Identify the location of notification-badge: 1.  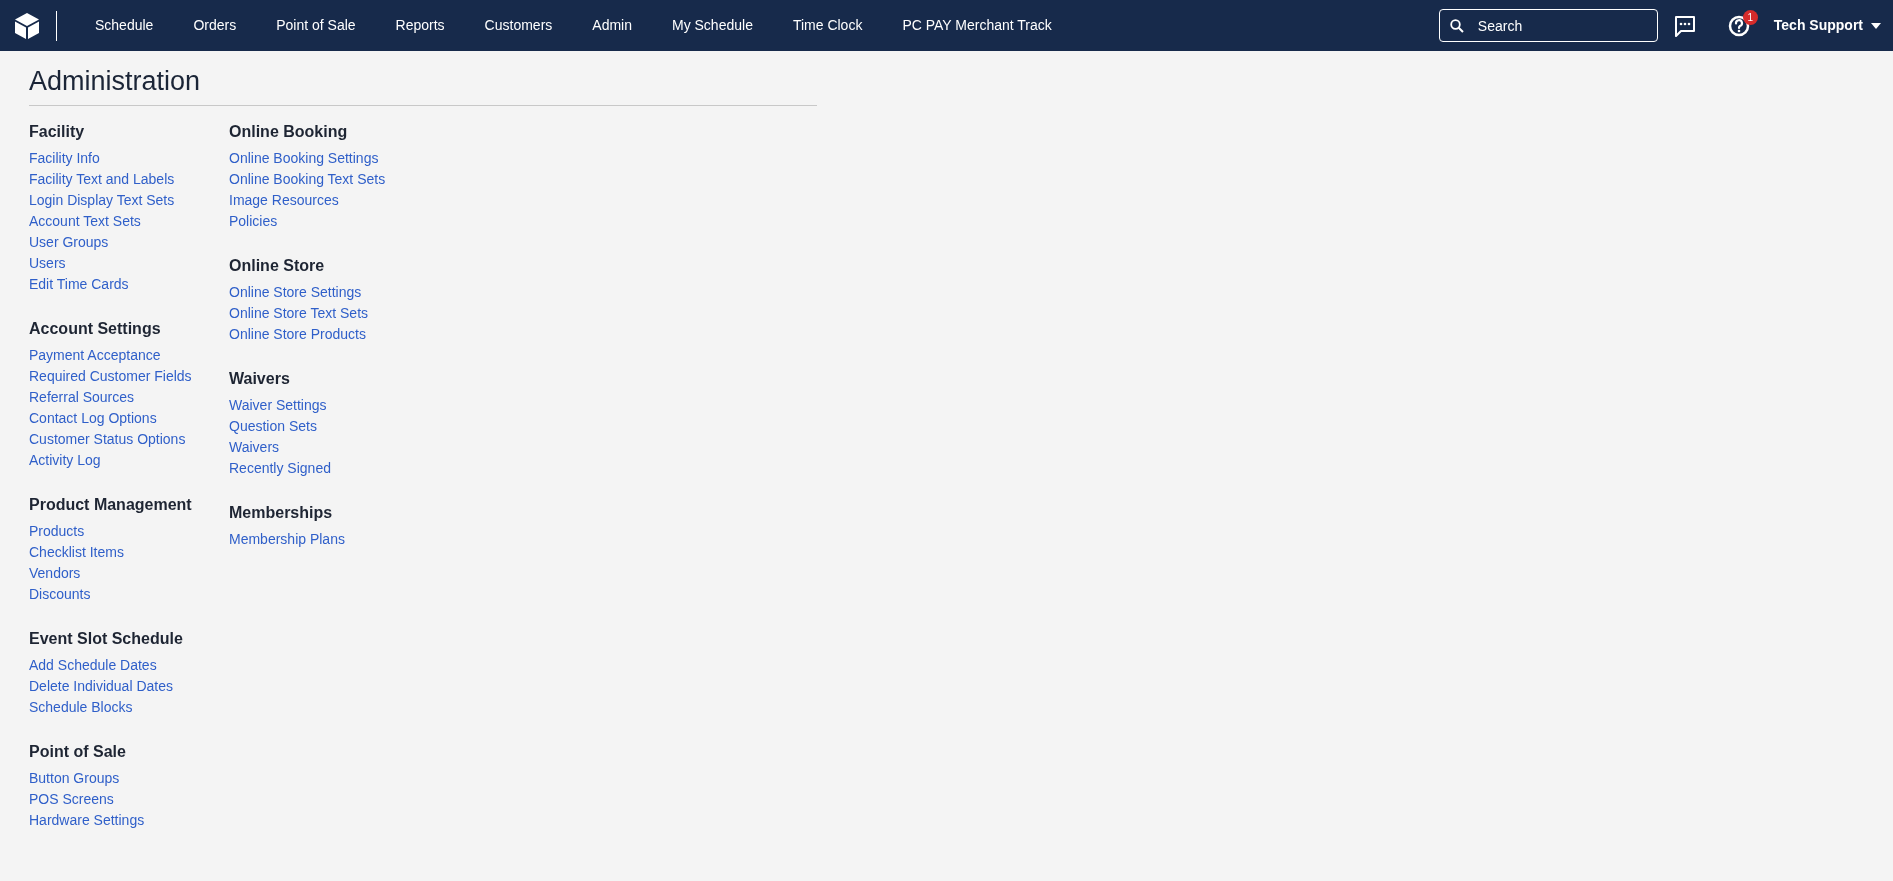
(1750, 17).